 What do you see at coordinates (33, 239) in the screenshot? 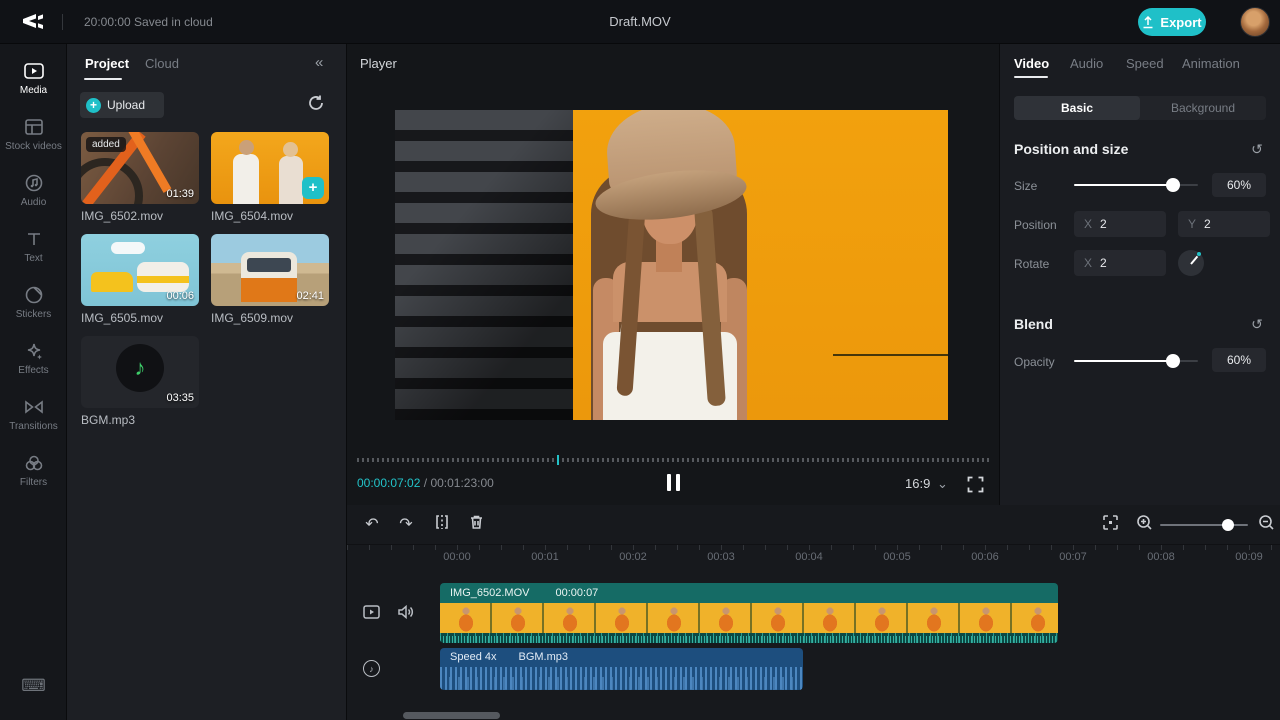
I see `text-icon` at bounding box center [33, 239].